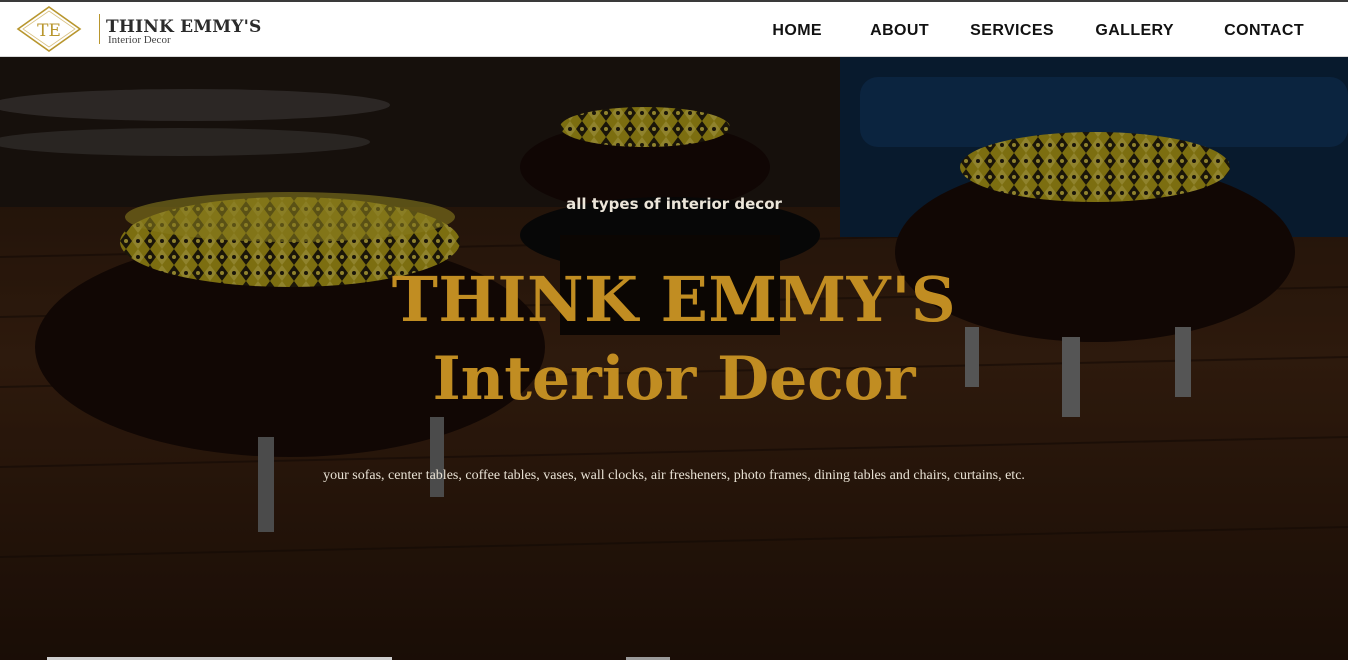  Describe the element at coordinates (99, 29) in the screenshot. I see `logo-divider` at that location.